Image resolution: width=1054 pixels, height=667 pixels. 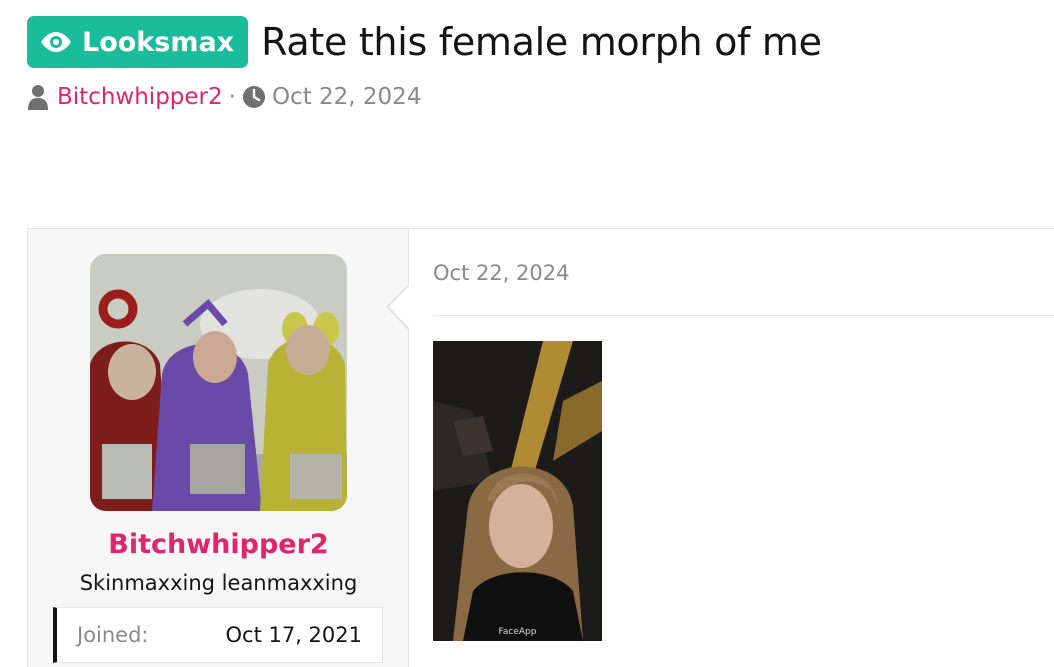 I want to click on avatar, so click(x=218, y=382).